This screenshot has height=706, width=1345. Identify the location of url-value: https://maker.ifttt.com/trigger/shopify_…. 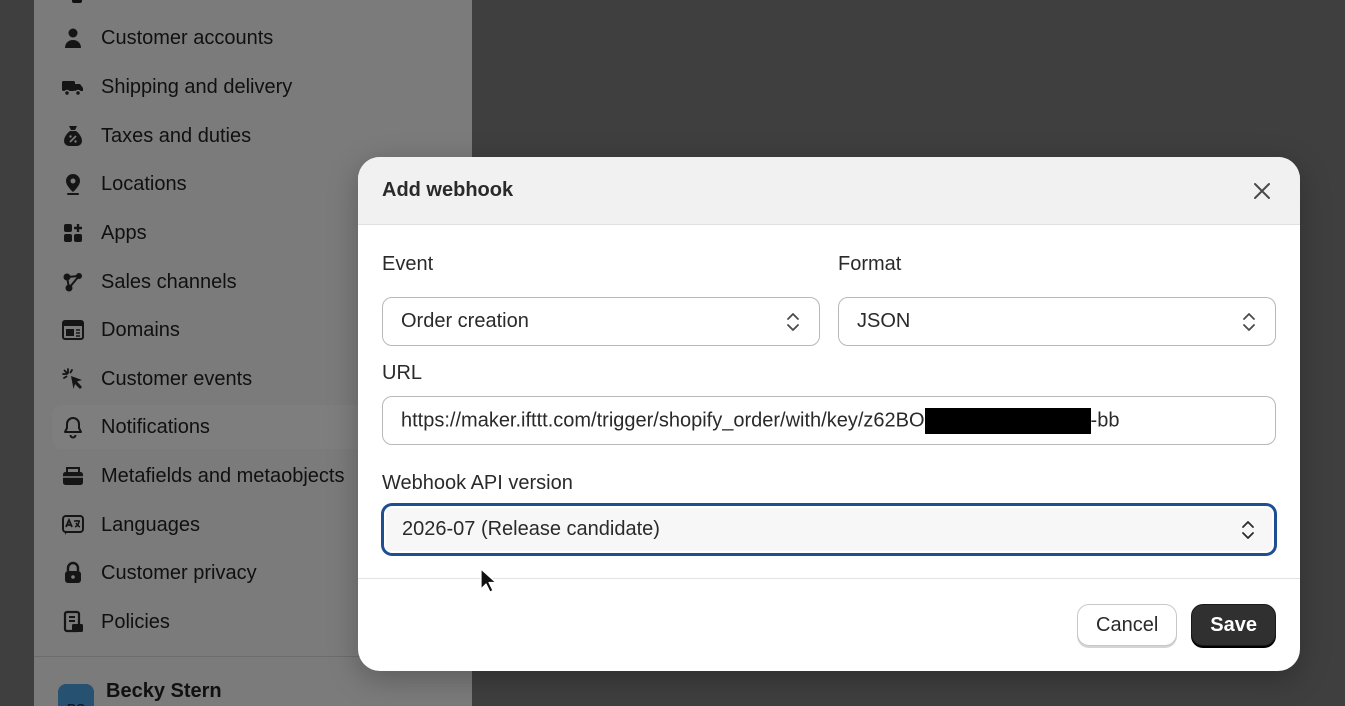
(829, 420).